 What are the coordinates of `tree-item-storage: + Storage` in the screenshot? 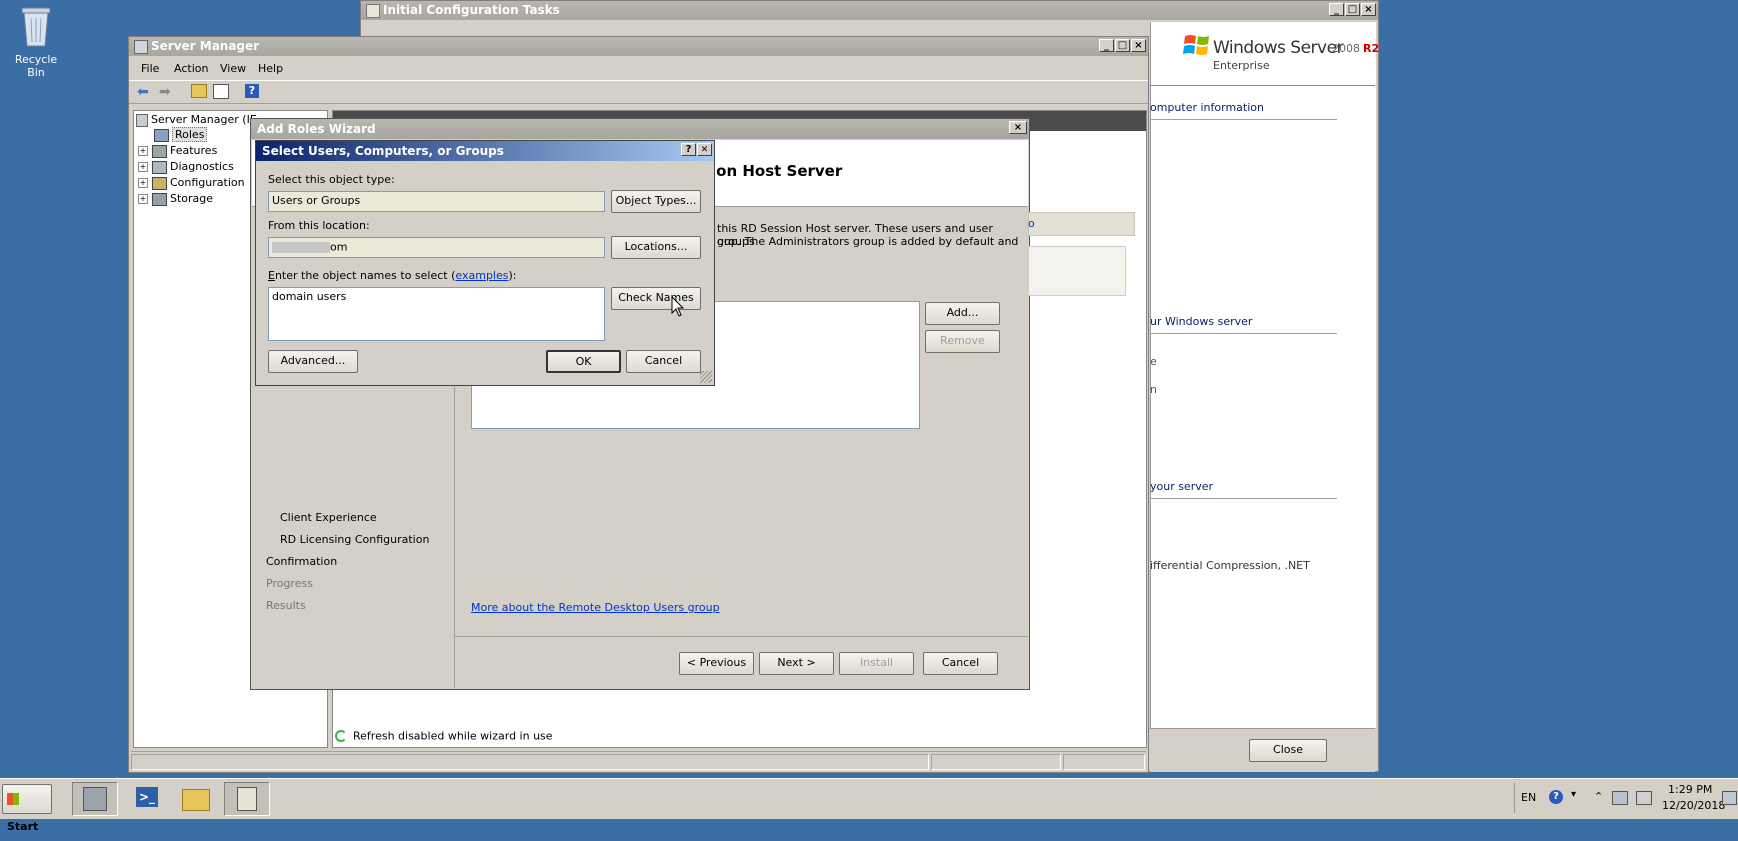 It's located at (175, 199).